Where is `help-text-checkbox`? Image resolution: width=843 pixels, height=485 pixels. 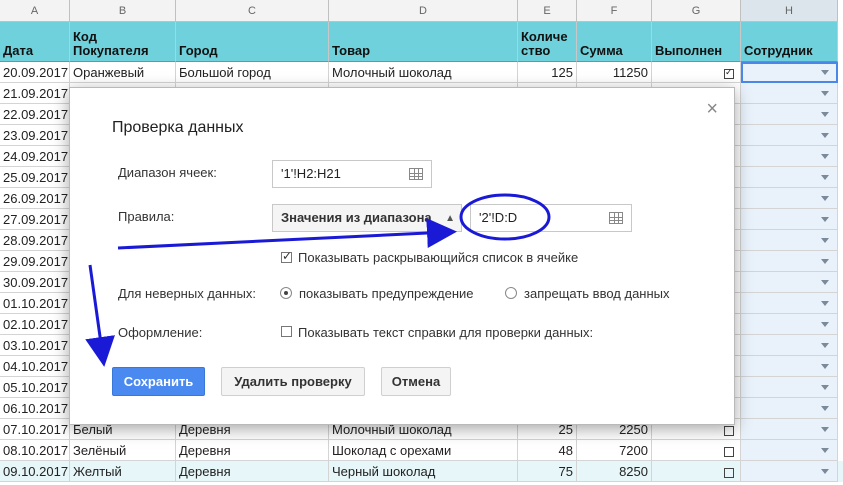 help-text-checkbox is located at coordinates (286, 331).